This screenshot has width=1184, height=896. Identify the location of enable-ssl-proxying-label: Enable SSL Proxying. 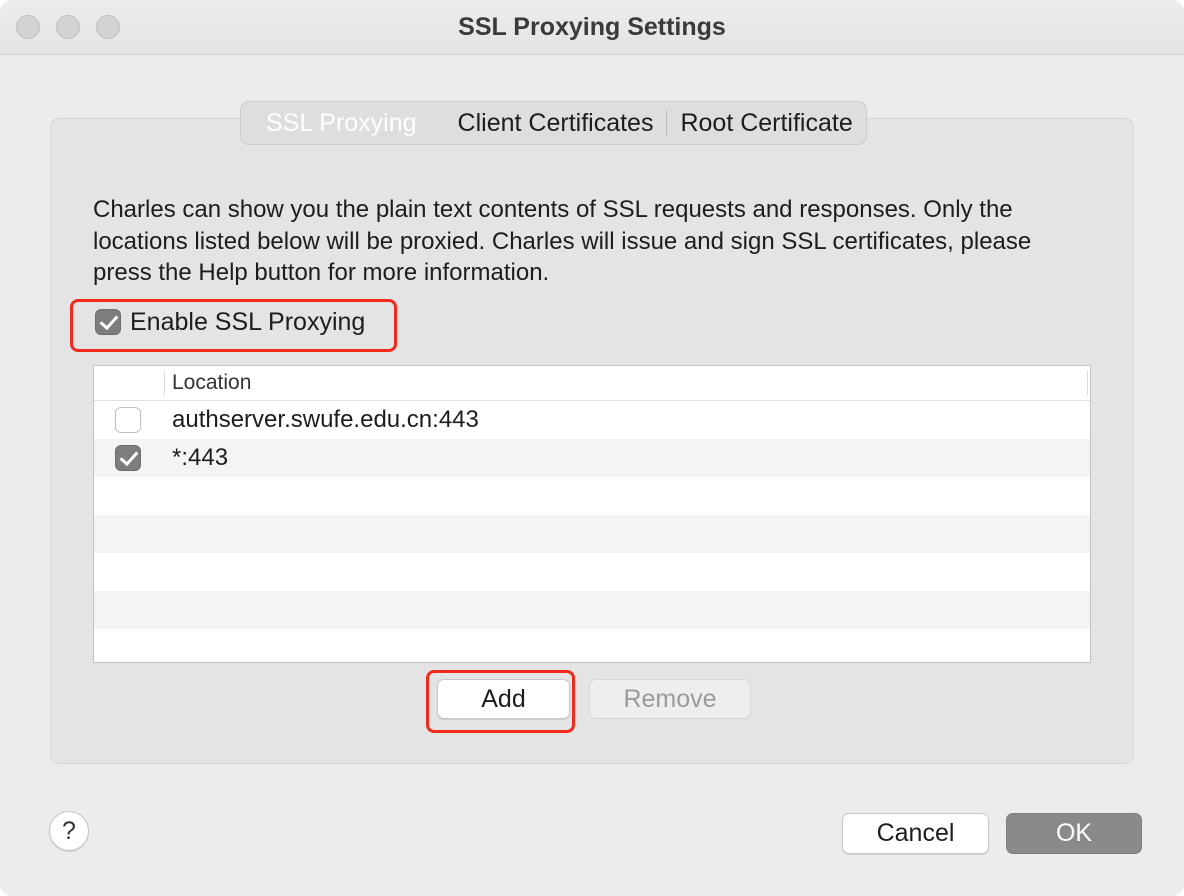
(248, 321).